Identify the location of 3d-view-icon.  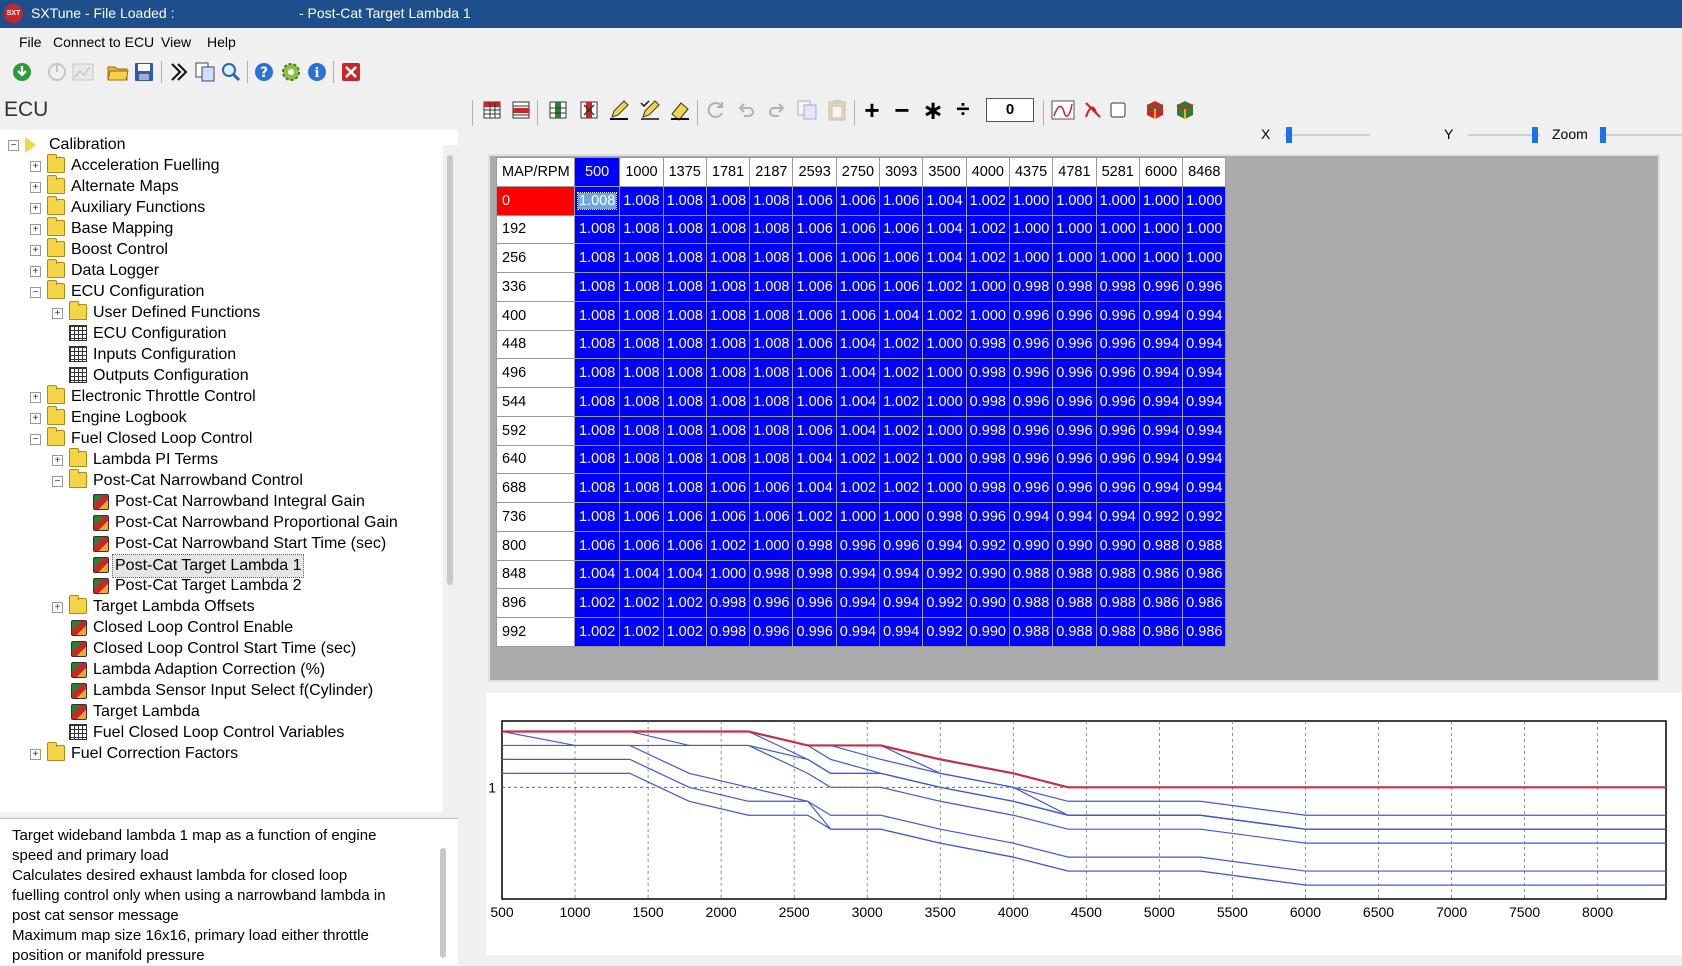
(1155, 110).